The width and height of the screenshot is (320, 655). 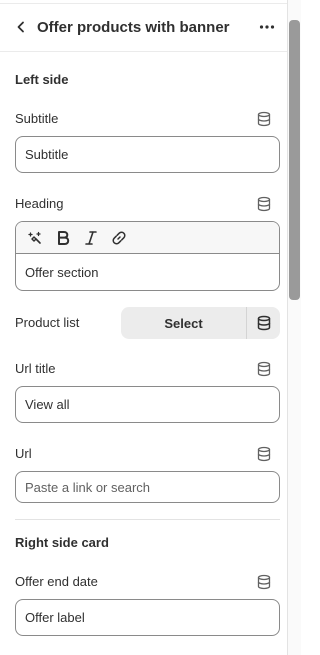 I want to click on url-input: Paste a link or search, so click(x=147, y=487).